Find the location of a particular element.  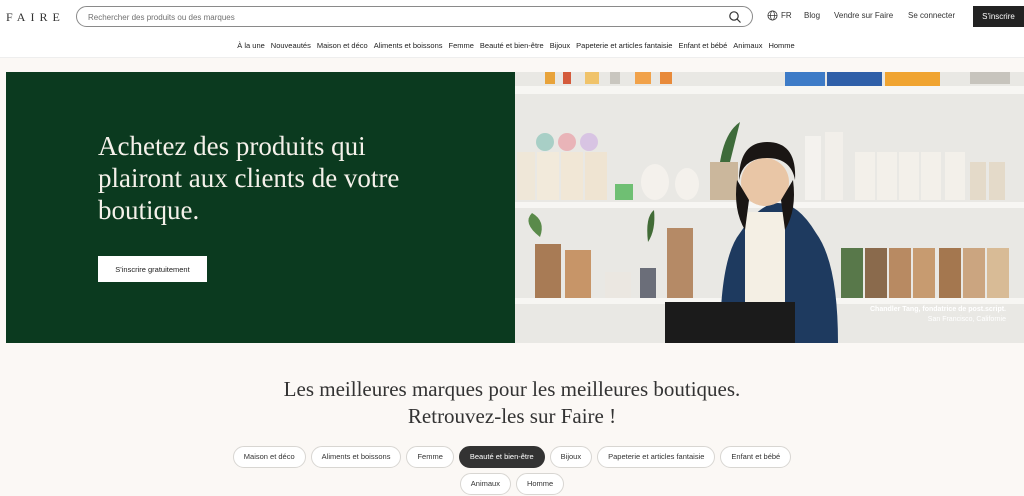

search-input is located at coordinates (398, 17).